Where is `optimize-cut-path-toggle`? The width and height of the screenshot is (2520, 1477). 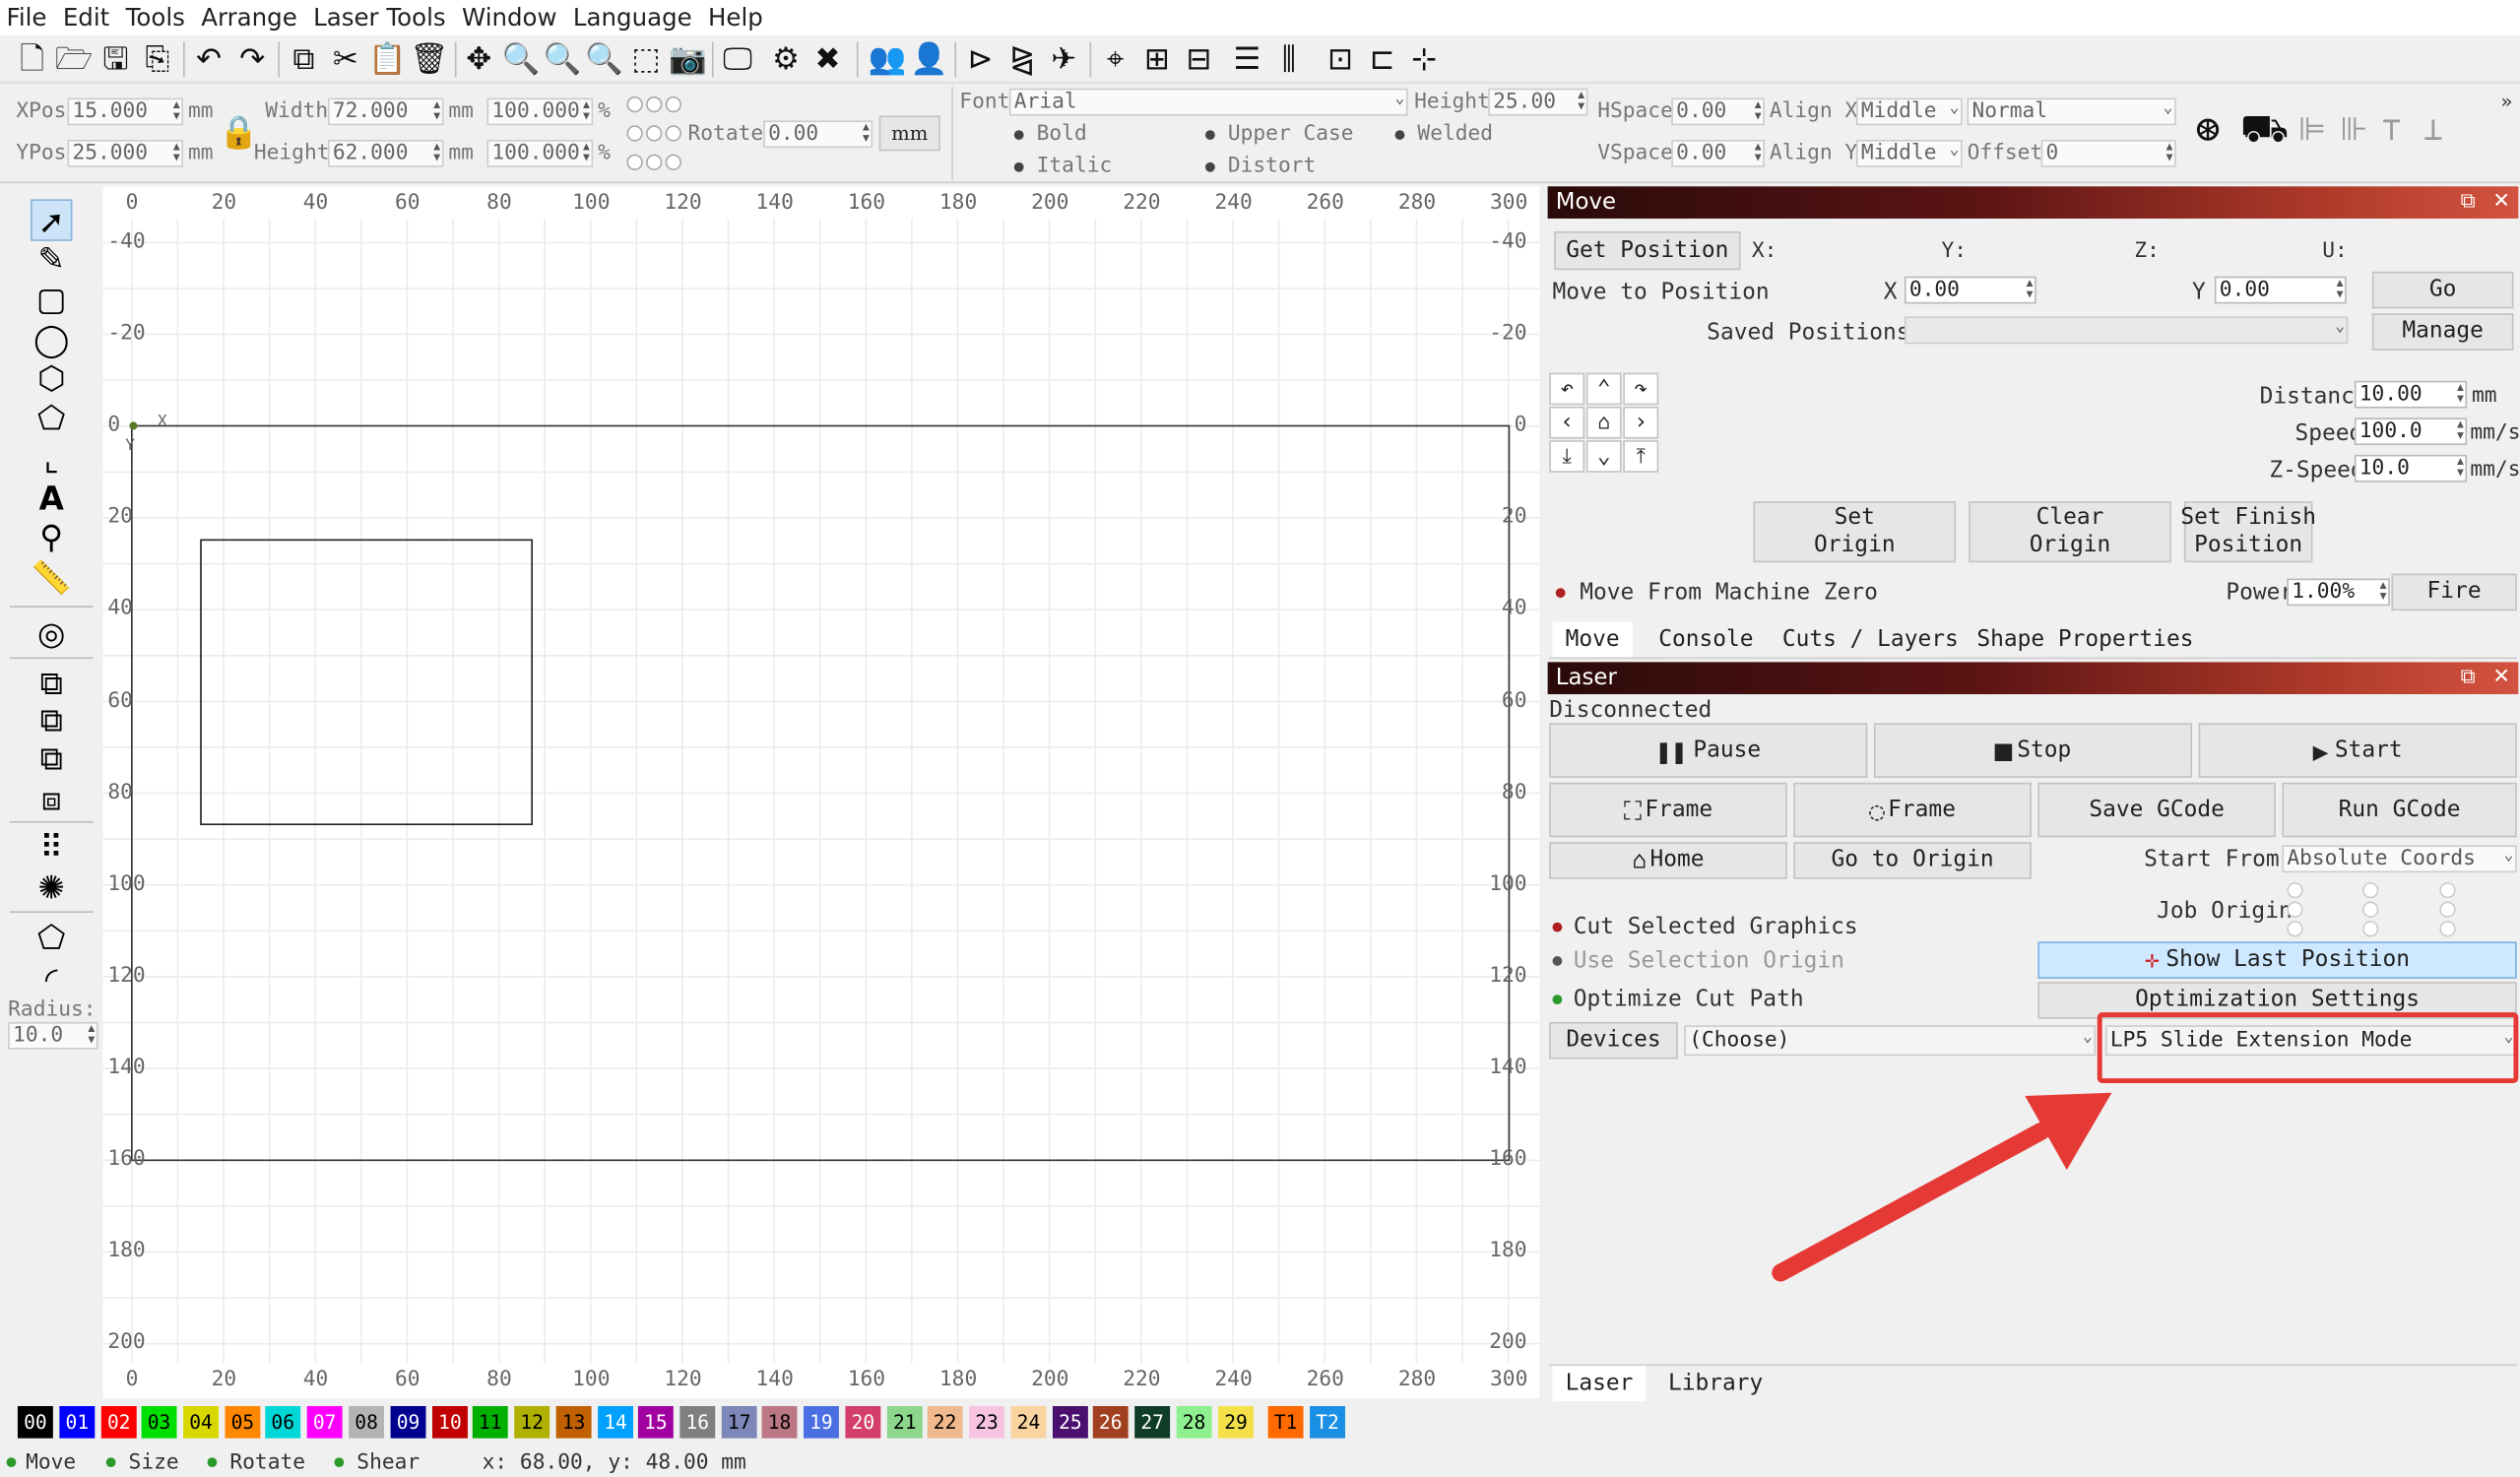 optimize-cut-path-toggle is located at coordinates (1557, 1000).